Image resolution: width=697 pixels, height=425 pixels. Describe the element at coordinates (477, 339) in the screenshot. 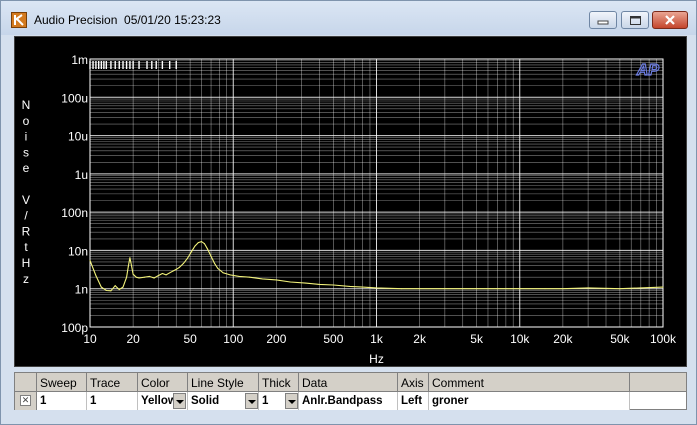

I see `x-tick-label: 5k` at that location.